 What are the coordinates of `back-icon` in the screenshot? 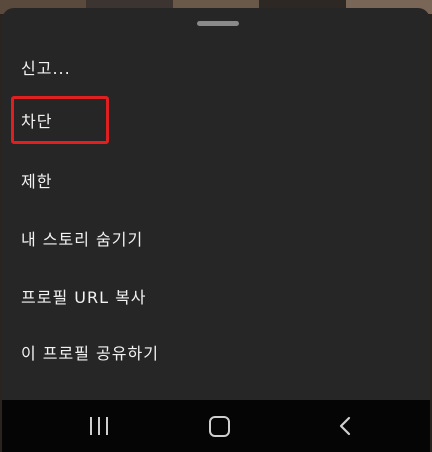 It's located at (345, 426).